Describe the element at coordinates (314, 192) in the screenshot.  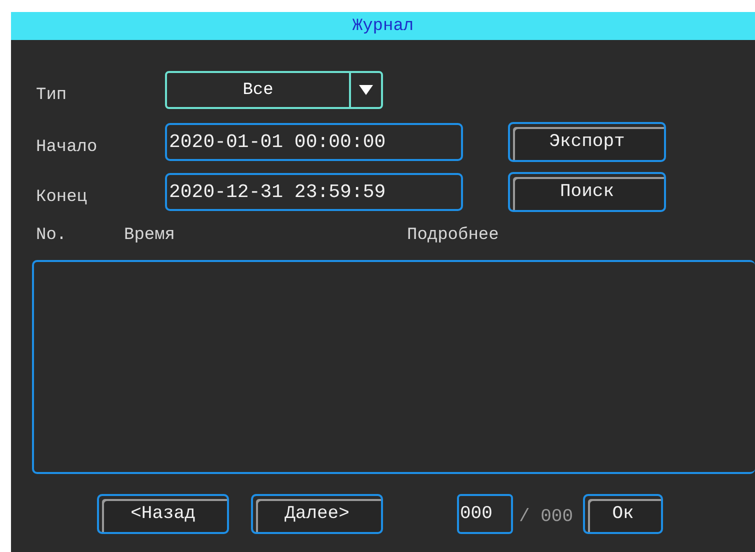
I see `end-field: 2020-12-31 23:59:59` at that location.